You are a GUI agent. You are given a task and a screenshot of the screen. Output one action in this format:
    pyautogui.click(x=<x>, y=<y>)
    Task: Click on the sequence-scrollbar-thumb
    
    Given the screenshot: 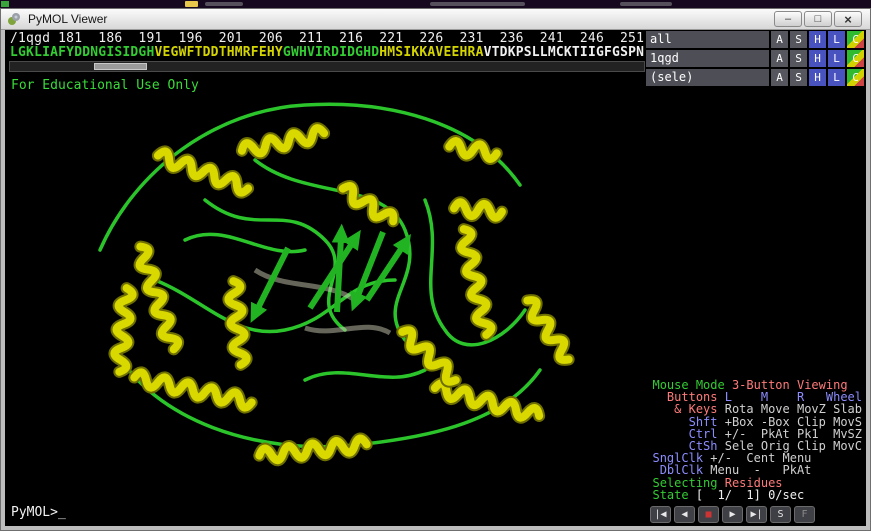 What is the action you would take?
    pyautogui.click(x=120, y=66)
    